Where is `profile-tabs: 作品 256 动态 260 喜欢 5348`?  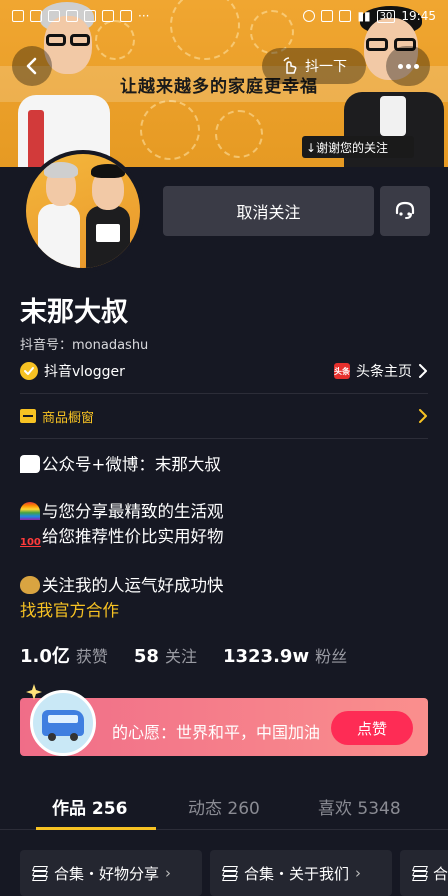 profile-tabs: 作品 256 动态 260 喜欢 5348 is located at coordinates (224, 804).